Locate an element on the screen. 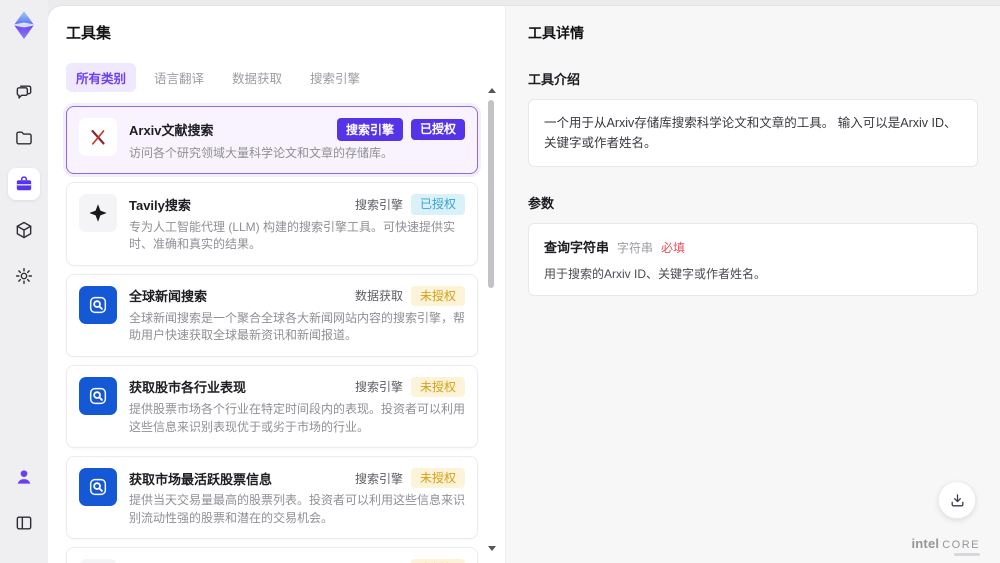 This screenshot has height=563, width=1000. brand-product: CORE is located at coordinates (961, 545).